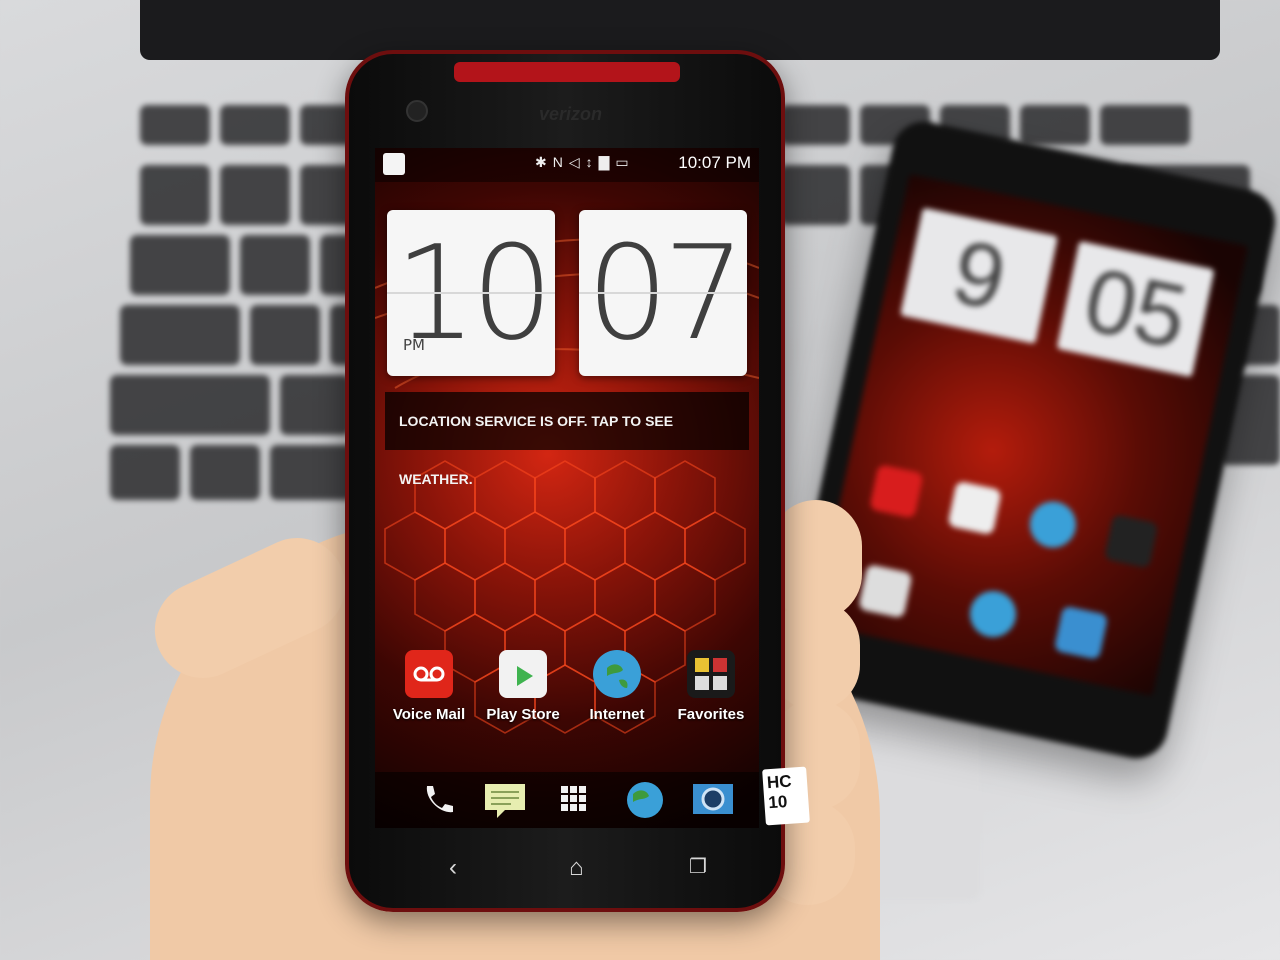  I want to click on app-voice-mail: Voice Mail, so click(429, 686).